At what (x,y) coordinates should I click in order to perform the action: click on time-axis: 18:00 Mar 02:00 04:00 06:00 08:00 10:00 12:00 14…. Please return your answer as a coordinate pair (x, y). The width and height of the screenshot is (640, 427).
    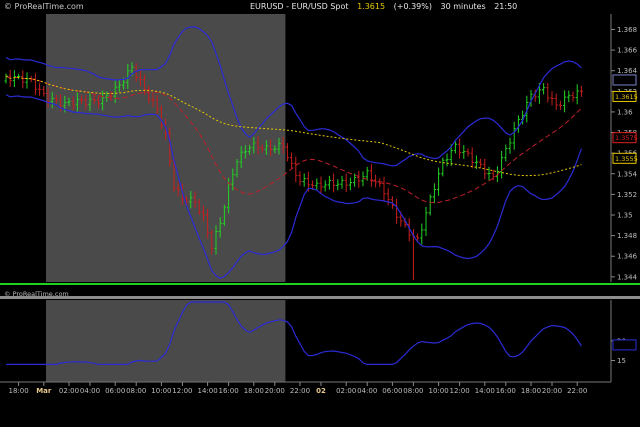
    Looking at the image, I should click on (305, 388).